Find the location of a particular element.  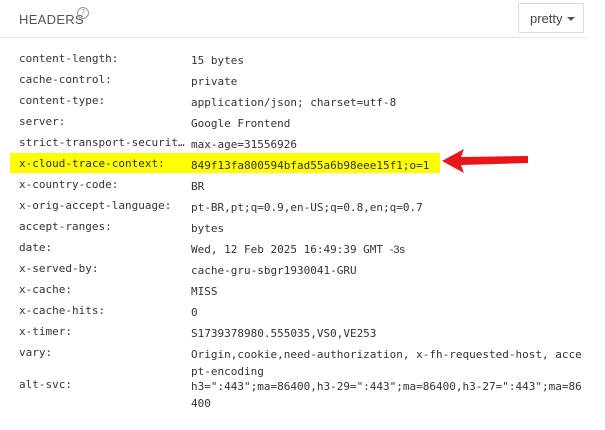

header-key: alt-svc: is located at coordinates (45, 384).